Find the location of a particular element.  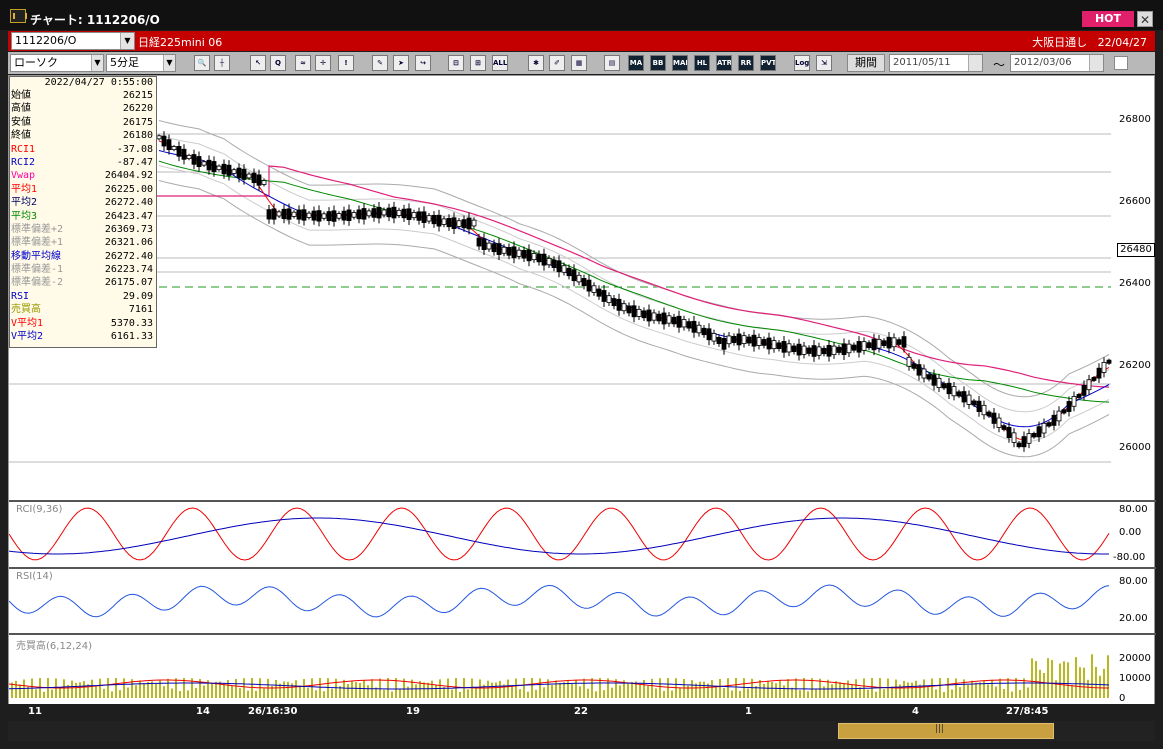

data-row-value: 26404.92 is located at coordinates (128, 176).